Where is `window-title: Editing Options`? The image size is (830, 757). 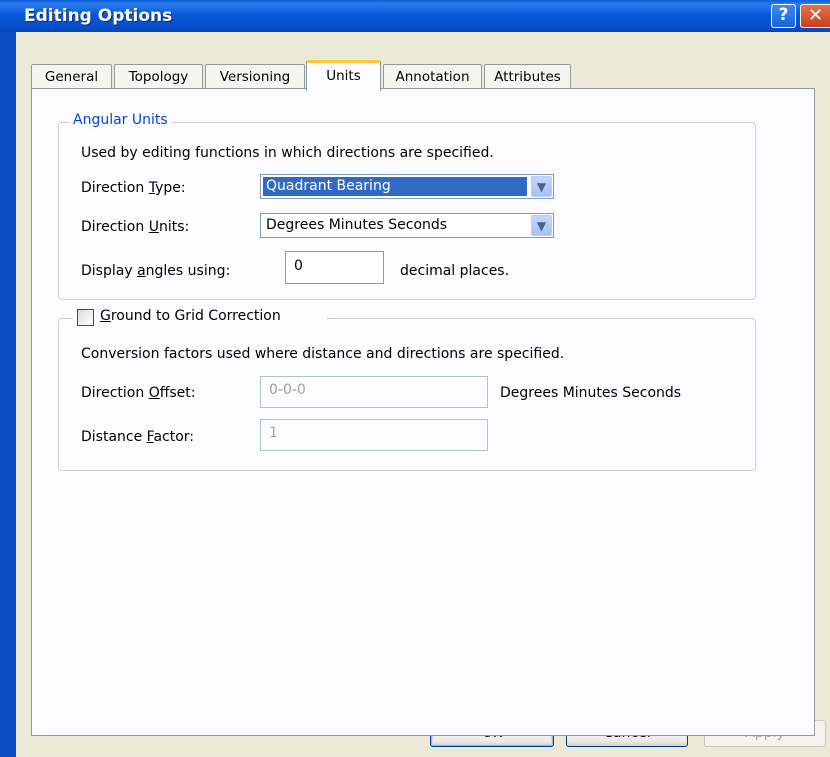 window-title: Editing Options is located at coordinates (98, 16).